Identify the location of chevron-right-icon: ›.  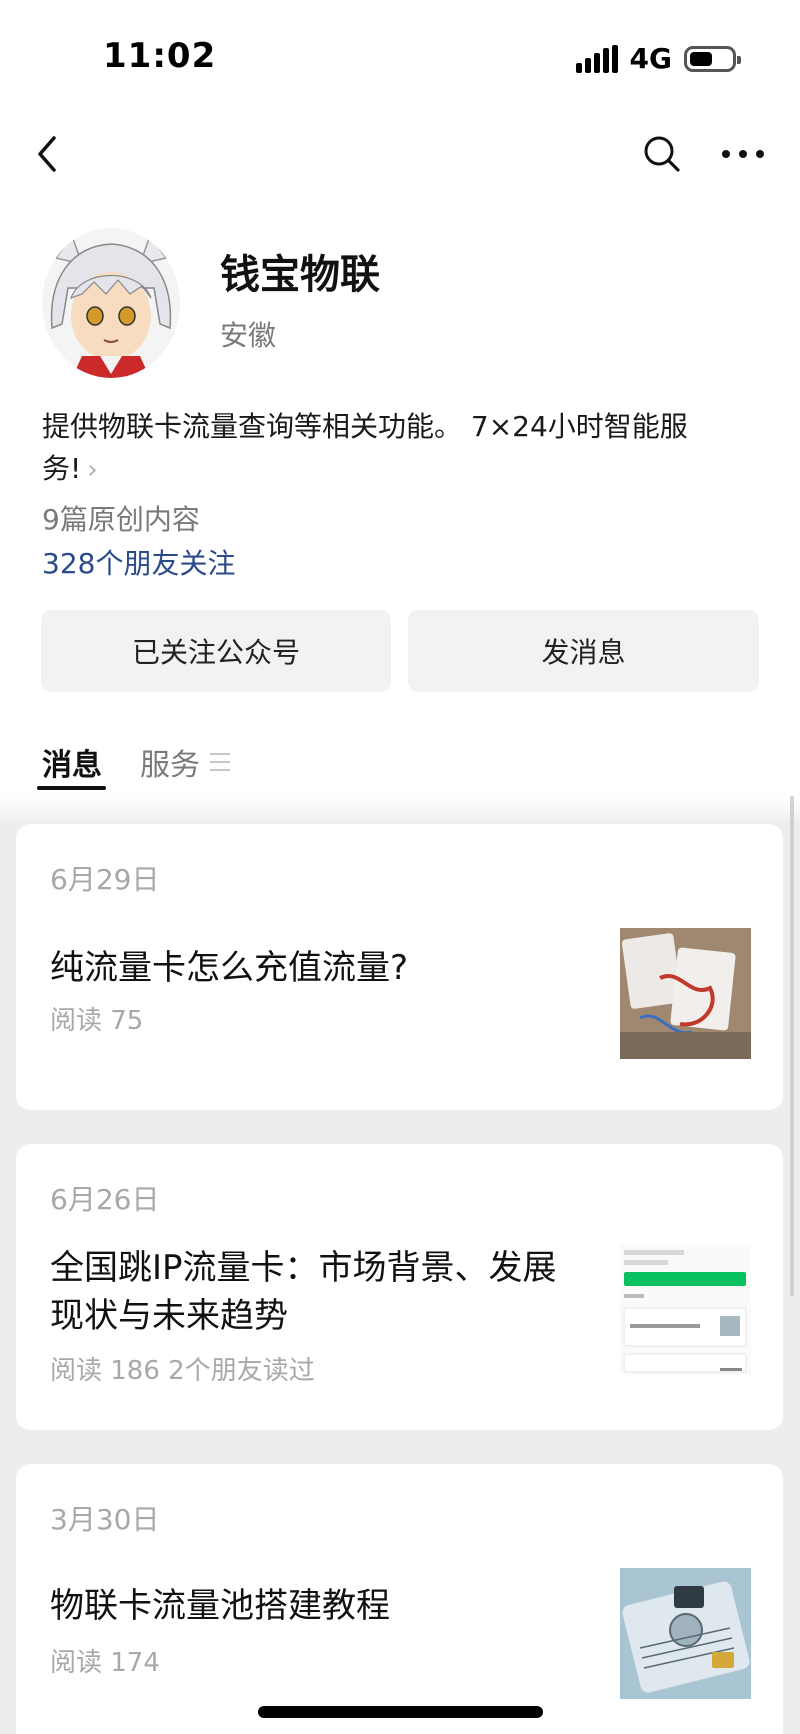
(92, 470).